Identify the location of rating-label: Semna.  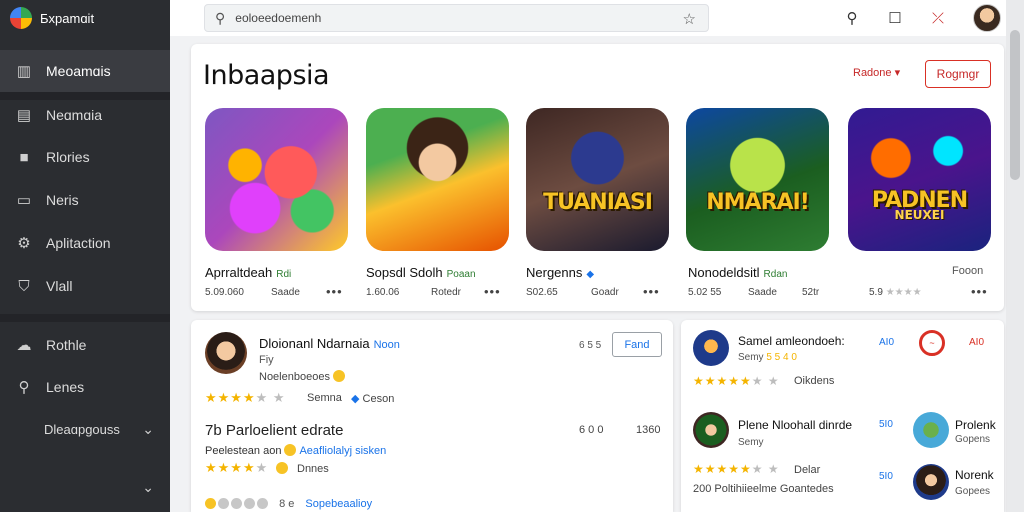
(324, 398).